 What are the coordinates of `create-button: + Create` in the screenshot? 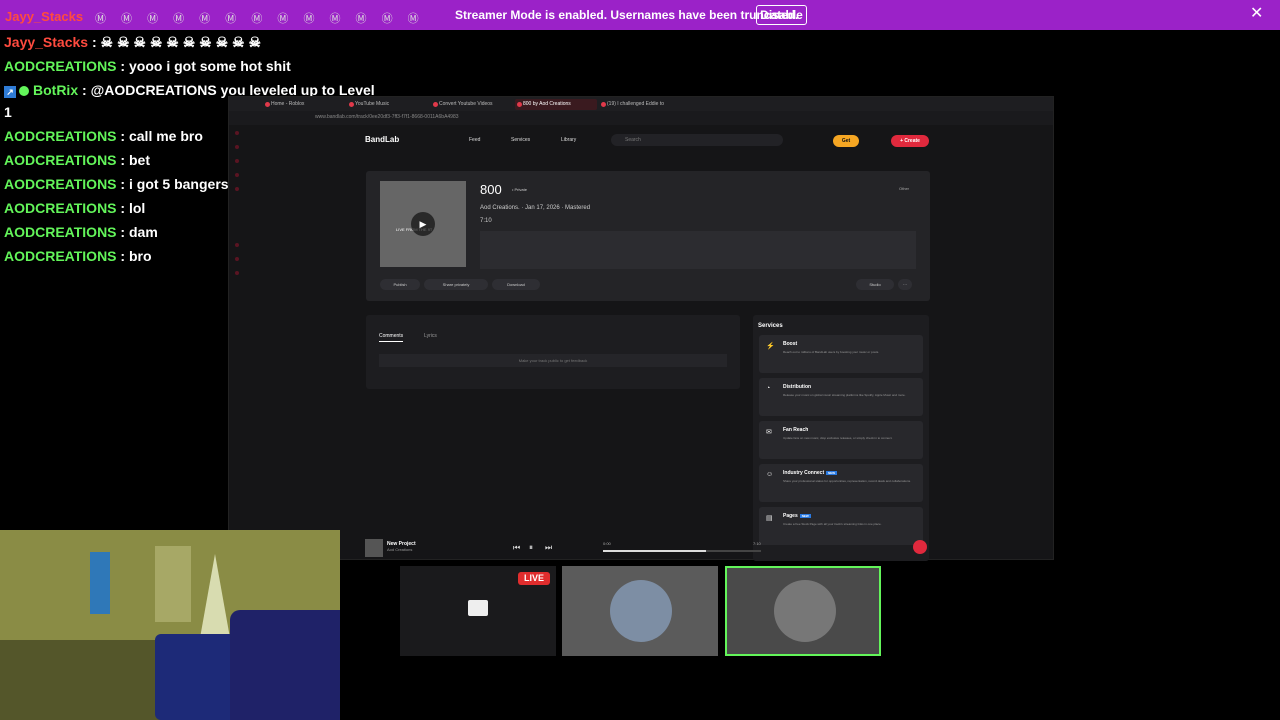 It's located at (910, 141).